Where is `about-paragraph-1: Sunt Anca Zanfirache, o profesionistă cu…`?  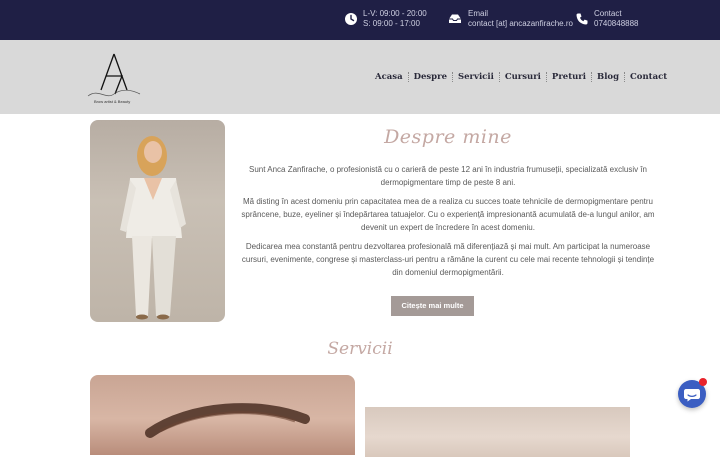 about-paragraph-1: Sunt Anca Zanfirache, o profesionistă cu… is located at coordinates (448, 176).